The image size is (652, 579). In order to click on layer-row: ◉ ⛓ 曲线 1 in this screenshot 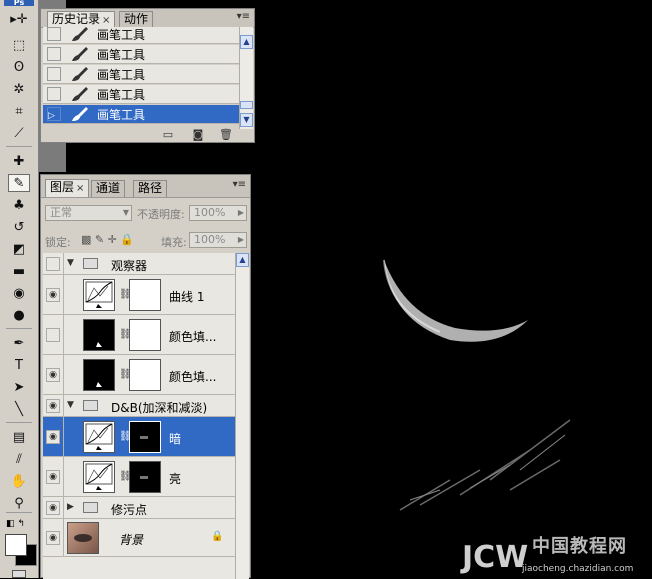, I will do `click(139, 295)`.